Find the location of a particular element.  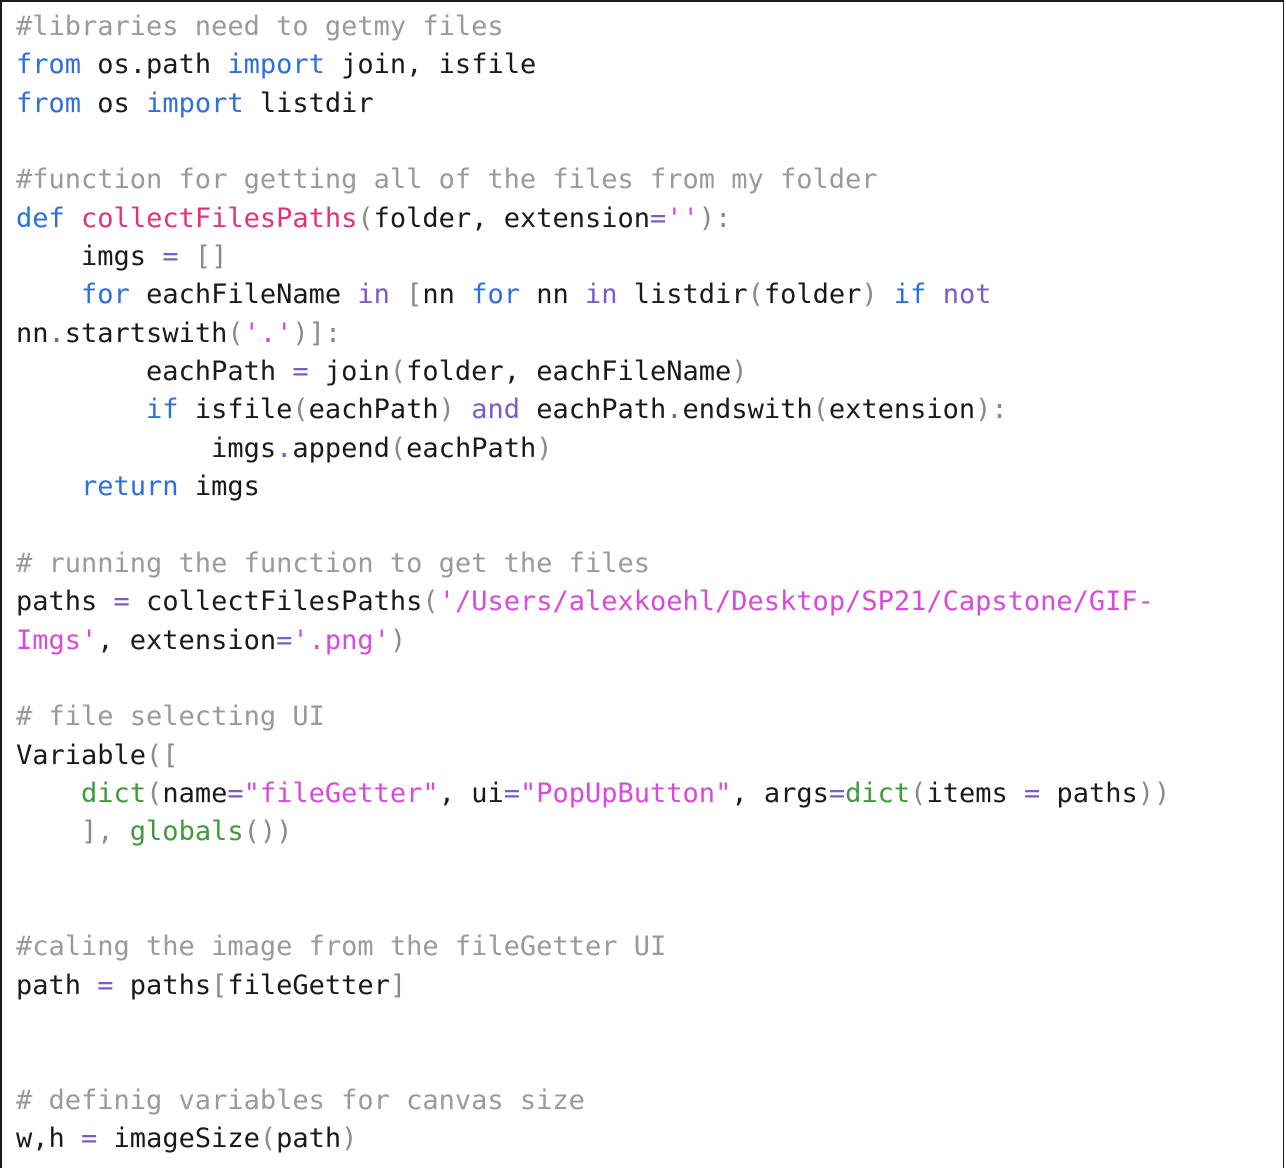

code-line: # file selecting UI is located at coordinates (593, 717).